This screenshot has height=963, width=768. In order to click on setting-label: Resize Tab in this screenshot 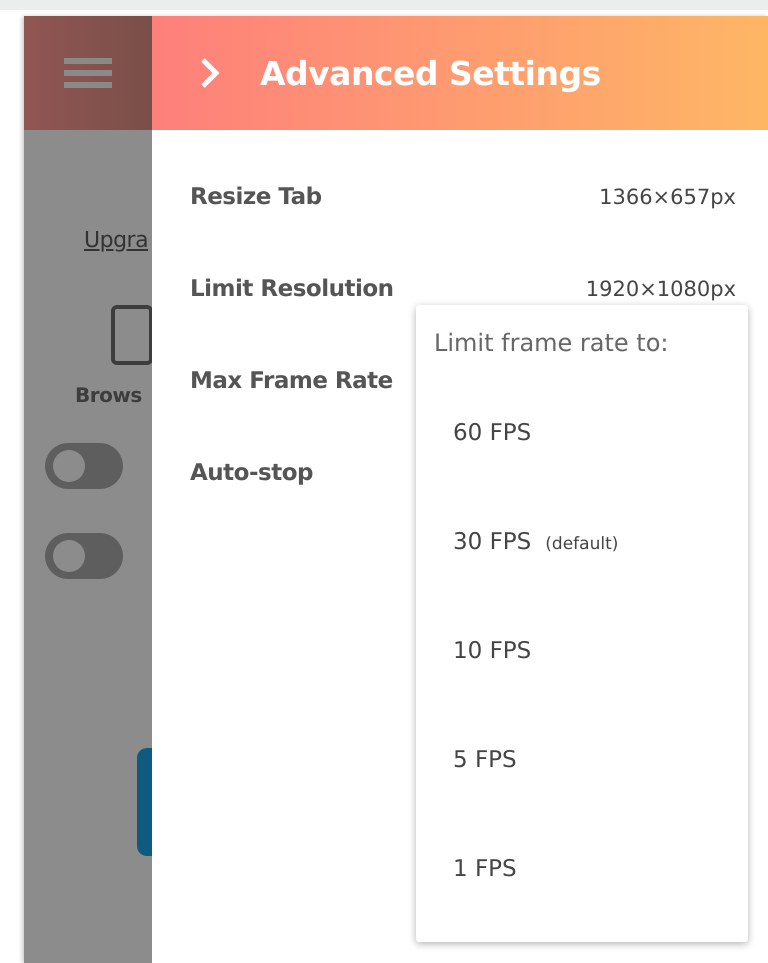, I will do `click(256, 197)`.